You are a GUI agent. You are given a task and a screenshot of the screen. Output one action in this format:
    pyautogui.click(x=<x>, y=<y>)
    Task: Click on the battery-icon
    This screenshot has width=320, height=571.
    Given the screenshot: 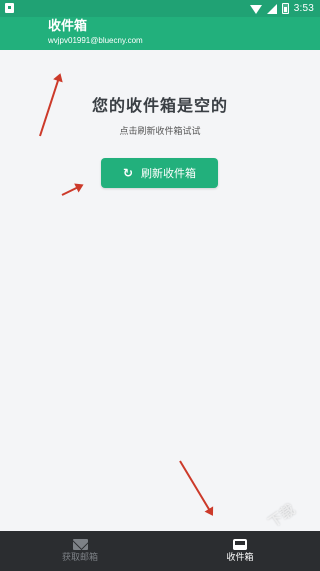 What is the action you would take?
    pyautogui.click(x=285, y=8)
    